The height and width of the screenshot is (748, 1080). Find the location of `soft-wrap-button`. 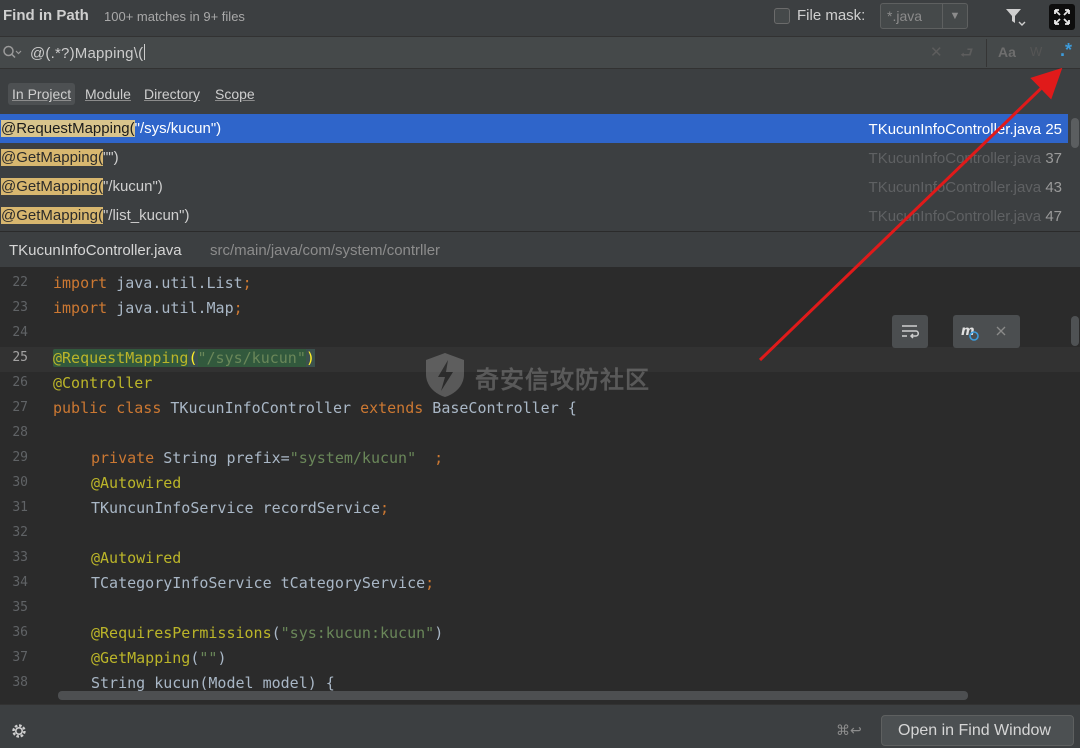

soft-wrap-button is located at coordinates (910, 331).